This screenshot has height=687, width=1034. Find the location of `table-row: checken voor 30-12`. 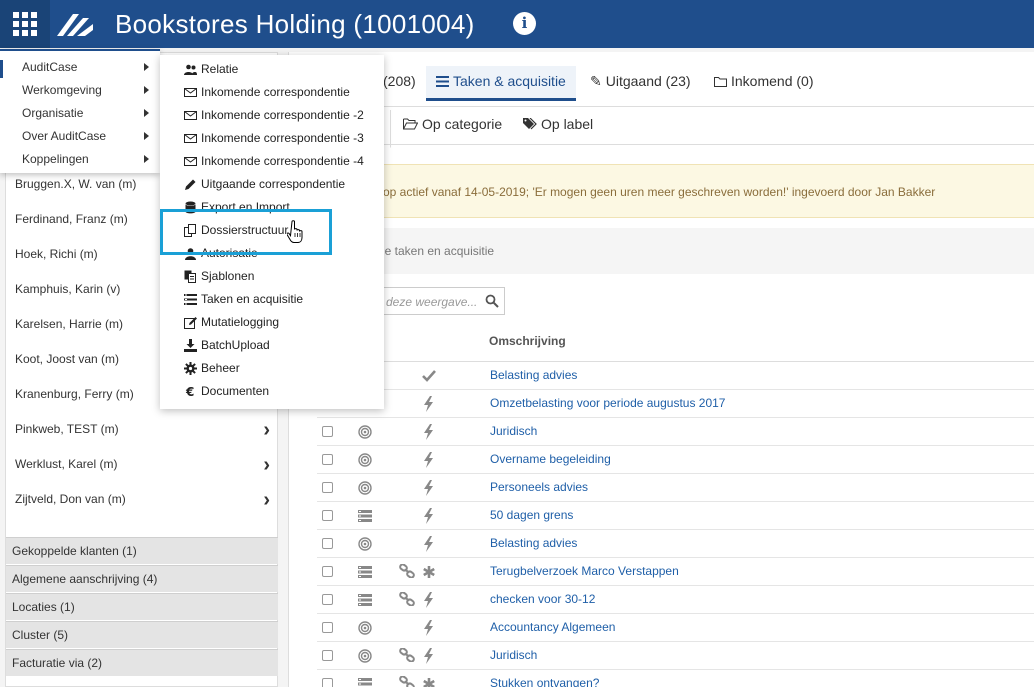

table-row: checken voor 30-12 is located at coordinates (675, 600).